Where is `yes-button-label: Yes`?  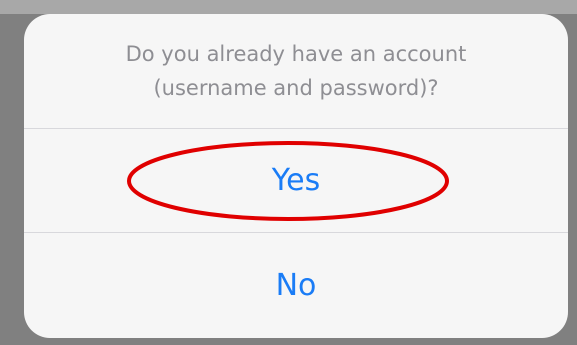 yes-button-label: Yes is located at coordinates (296, 180).